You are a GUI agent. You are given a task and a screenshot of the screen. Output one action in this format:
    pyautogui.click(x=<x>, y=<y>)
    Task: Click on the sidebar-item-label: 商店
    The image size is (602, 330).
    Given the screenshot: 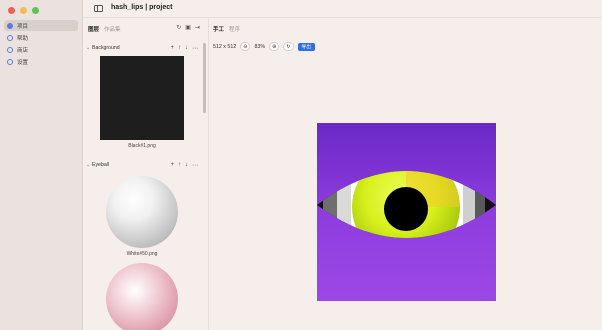 What is the action you would take?
    pyautogui.click(x=23, y=50)
    